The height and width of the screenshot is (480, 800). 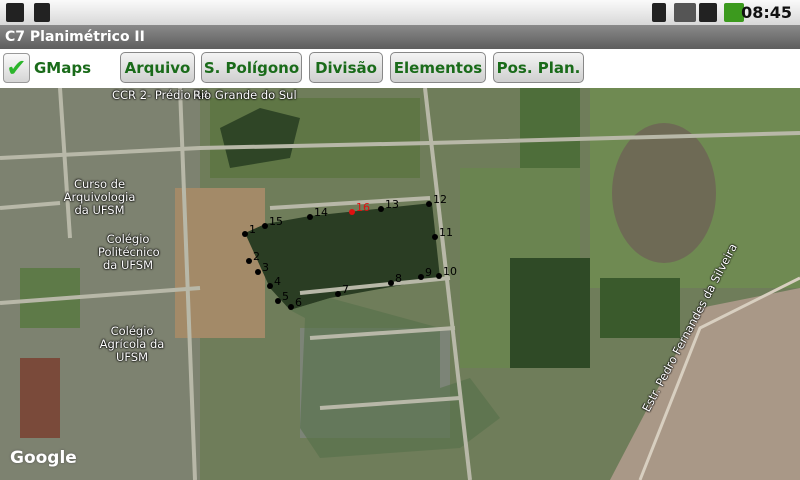 What do you see at coordinates (16, 67) in the screenshot?
I see `checkmark-icon: ✔` at bounding box center [16, 67].